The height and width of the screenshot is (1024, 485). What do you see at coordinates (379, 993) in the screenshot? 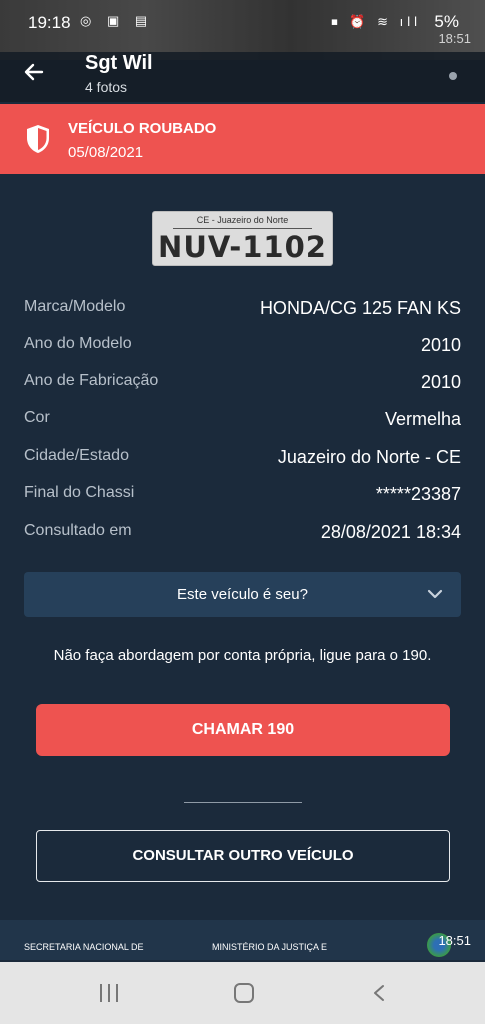
I see `back-chevron-icon` at bounding box center [379, 993].